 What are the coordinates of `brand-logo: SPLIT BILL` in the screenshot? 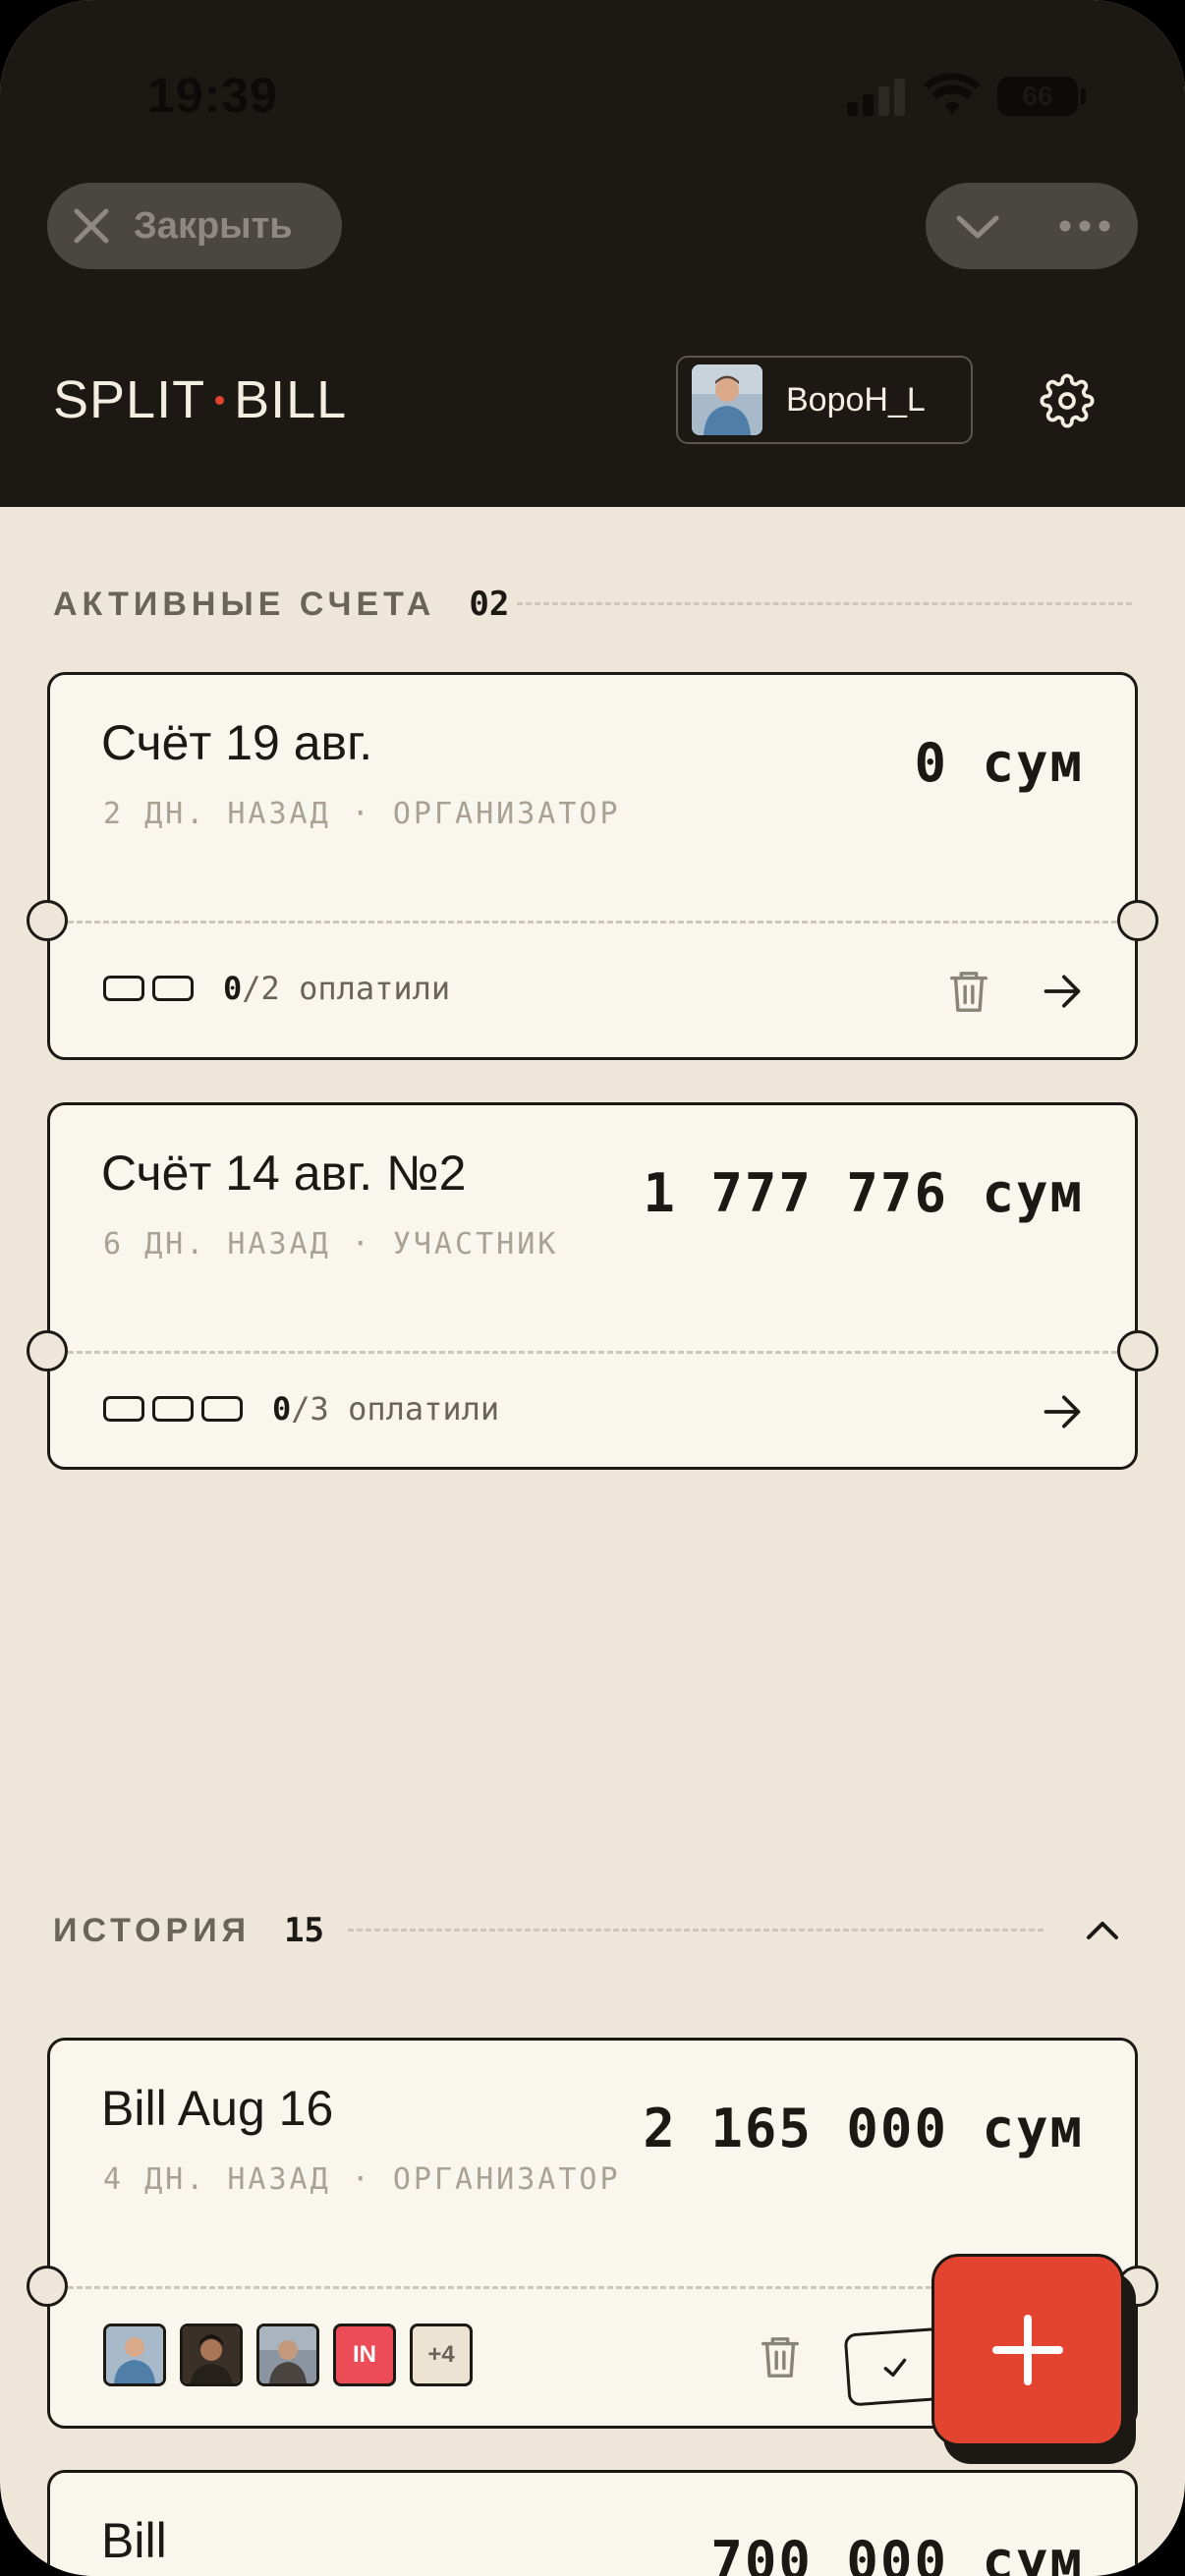 It's located at (200, 399).